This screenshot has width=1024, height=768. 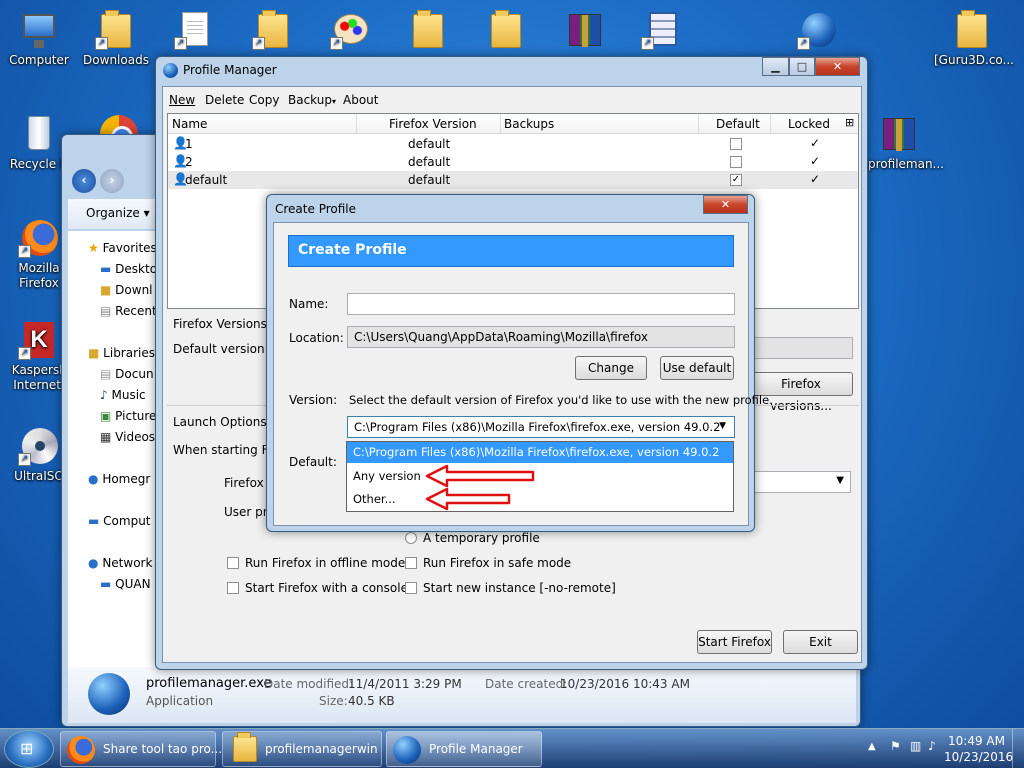 What do you see at coordinates (662, 30) in the screenshot?
I see `desktop-icon-network-tool: ↗` at bounding box center [662, 30].